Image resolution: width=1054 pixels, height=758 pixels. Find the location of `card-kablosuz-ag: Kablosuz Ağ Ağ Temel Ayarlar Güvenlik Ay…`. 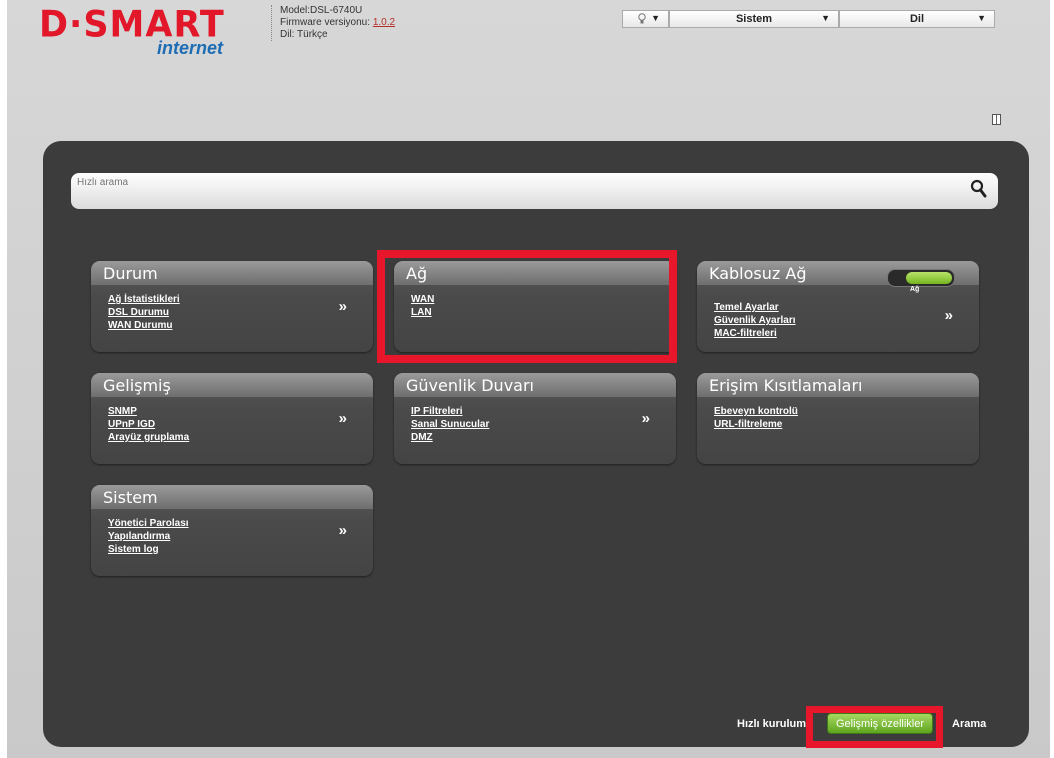

card-kablosuz-ag: Kablosuz Ağ Ağ Temel Ayarlar Güvenlik Ay… is located at coordinates (838, 306).